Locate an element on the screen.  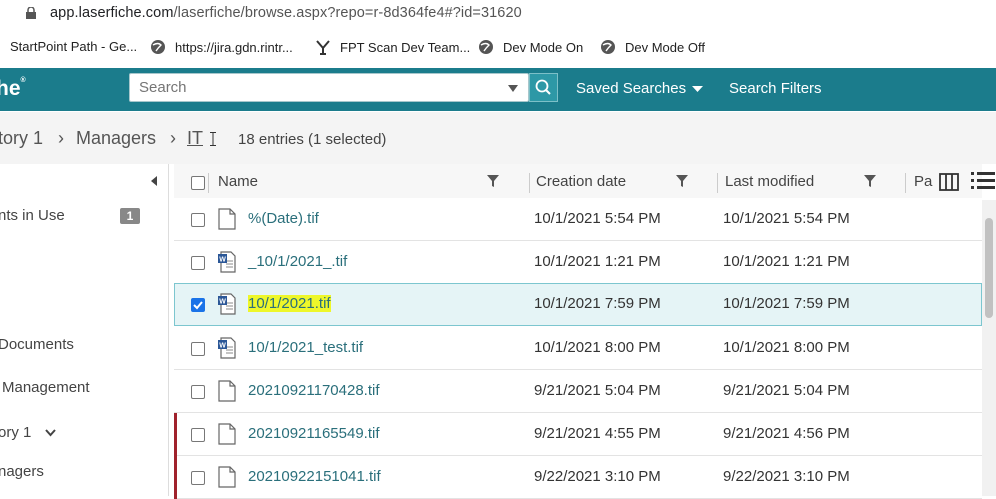
count-badge: 1 is located at coordinates (130, 216).